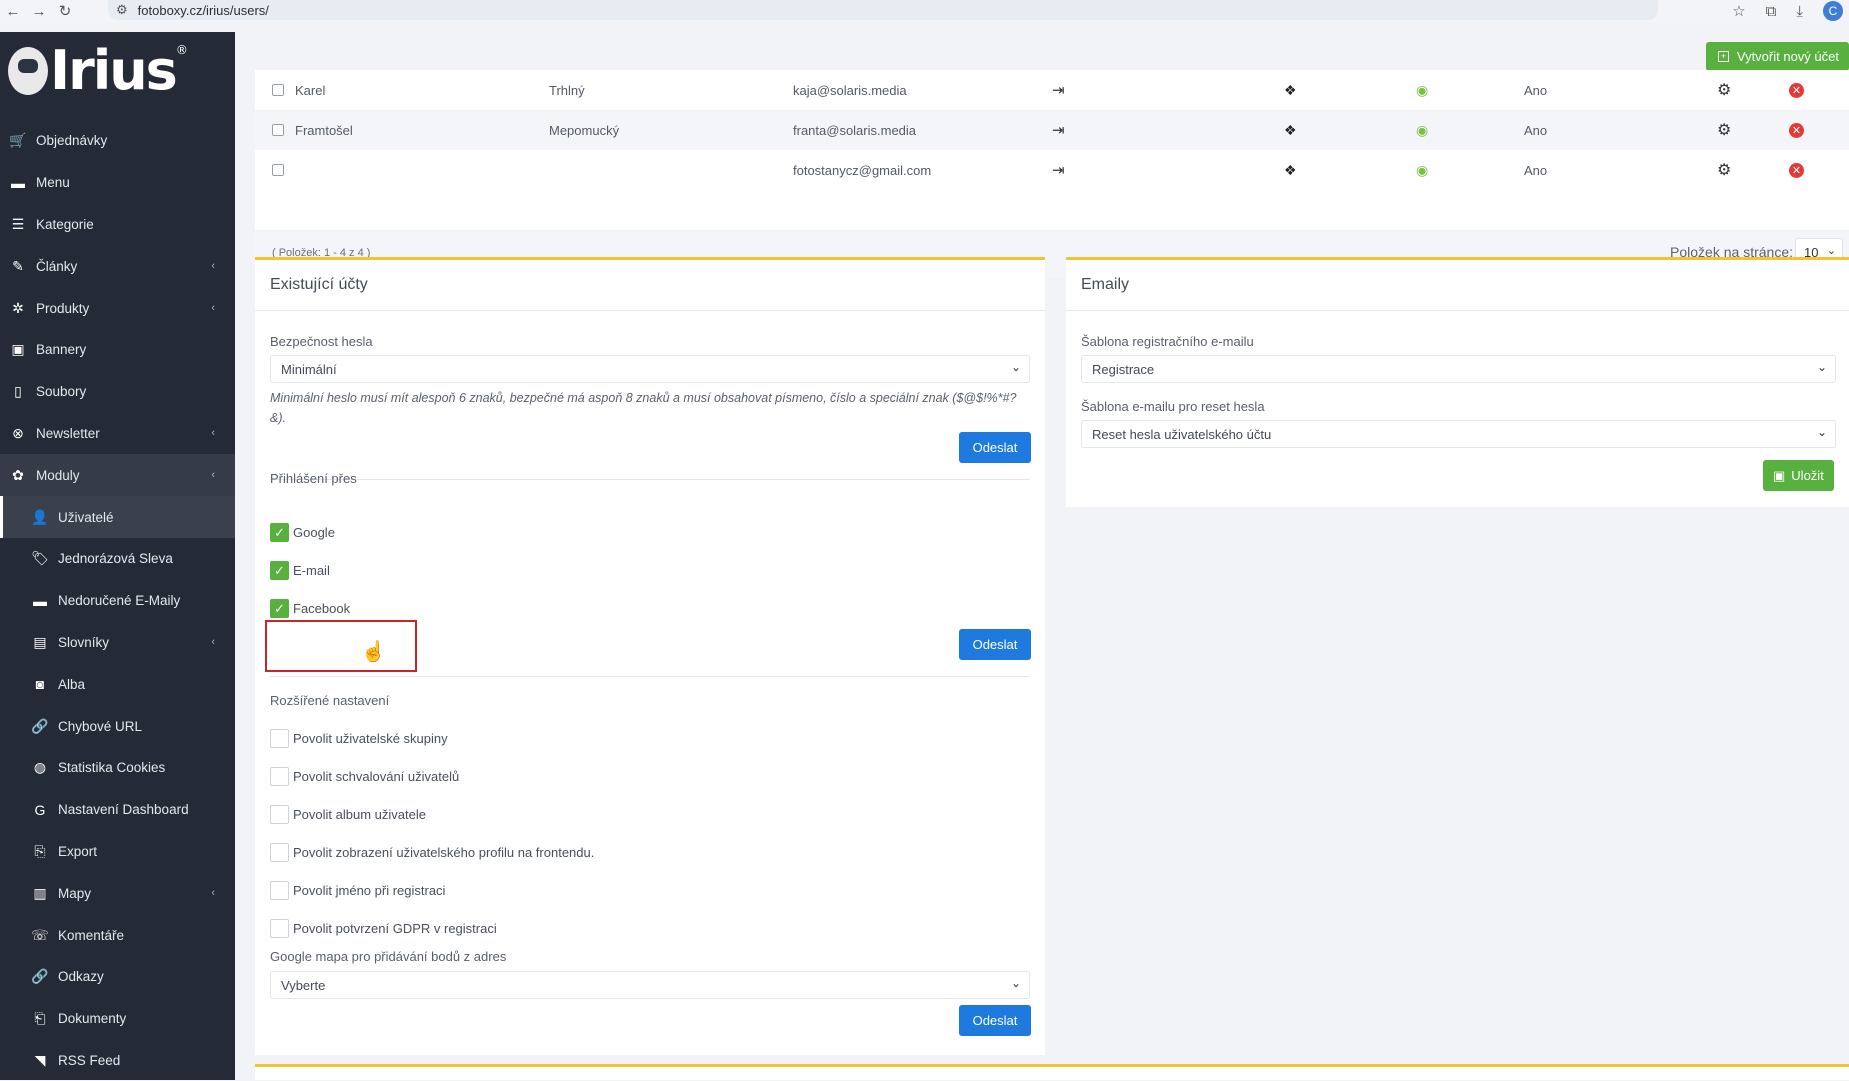 This screenshot has height=1081, width=1849. What do you see at coordinates (40, 600) in the screenshot?
I see `mail-icon: ▬` at bounding box center [40, 600].